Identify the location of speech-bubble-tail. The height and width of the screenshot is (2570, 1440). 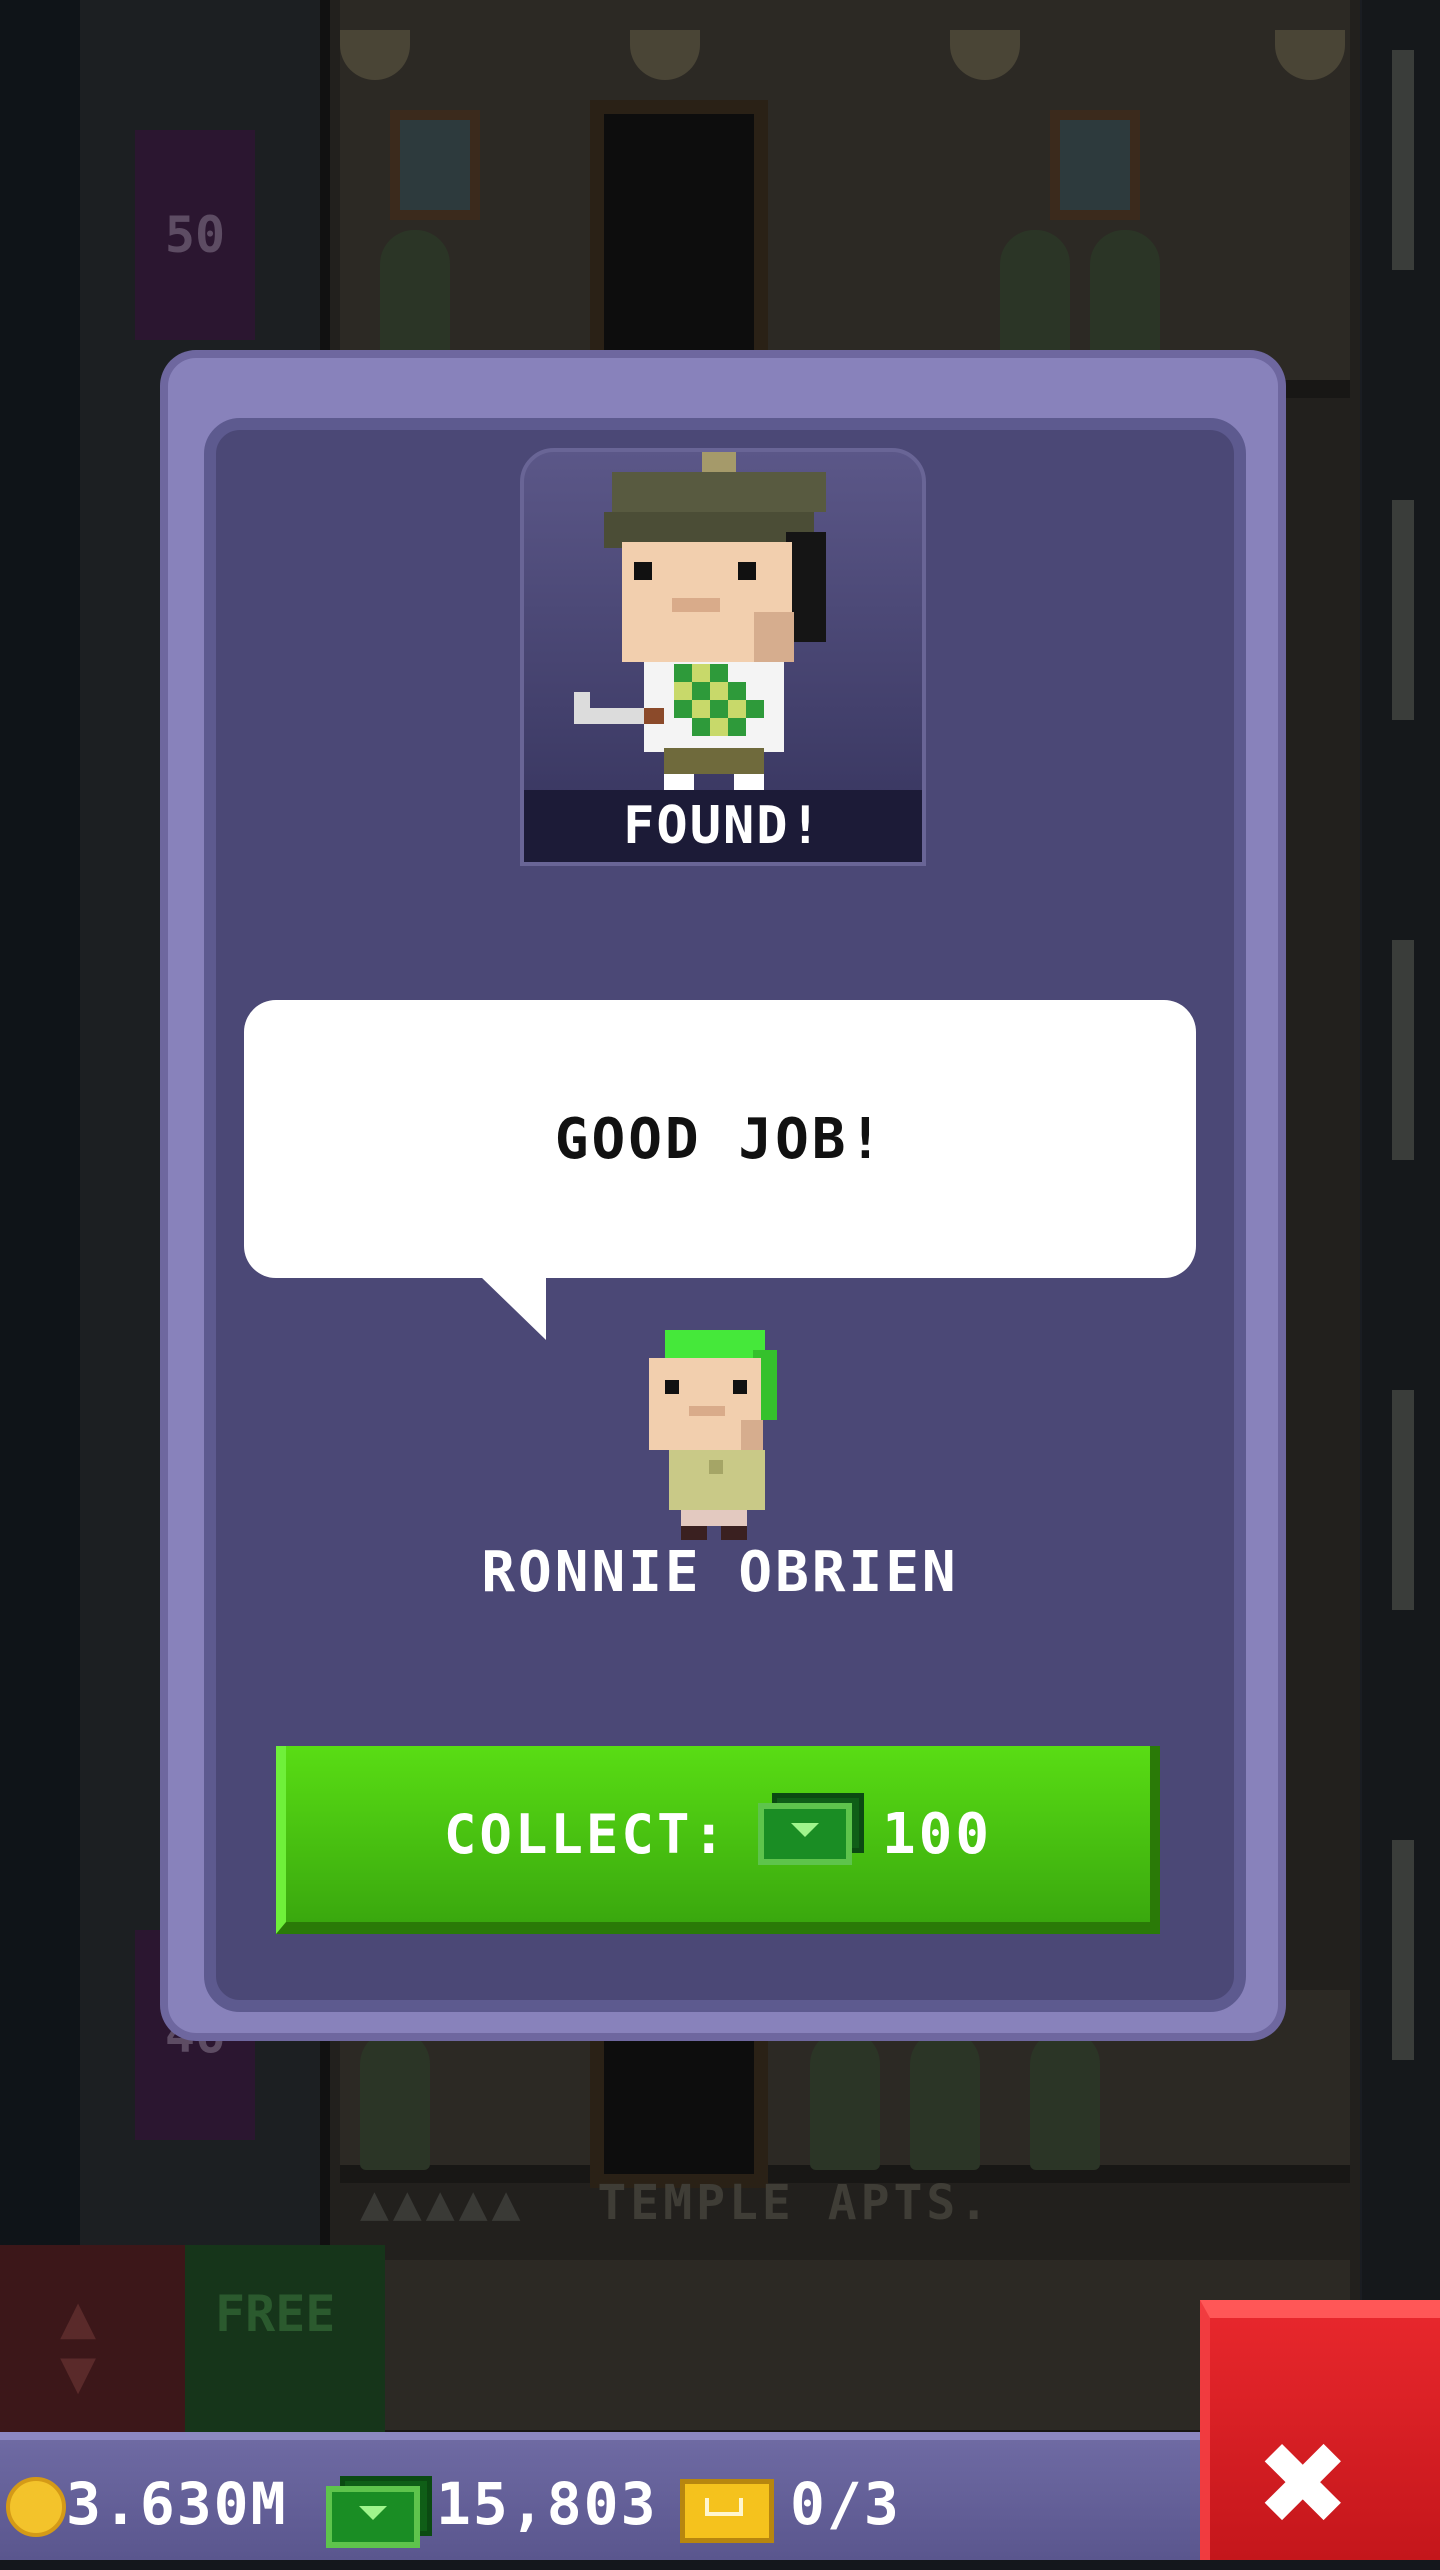
(513, 1308).